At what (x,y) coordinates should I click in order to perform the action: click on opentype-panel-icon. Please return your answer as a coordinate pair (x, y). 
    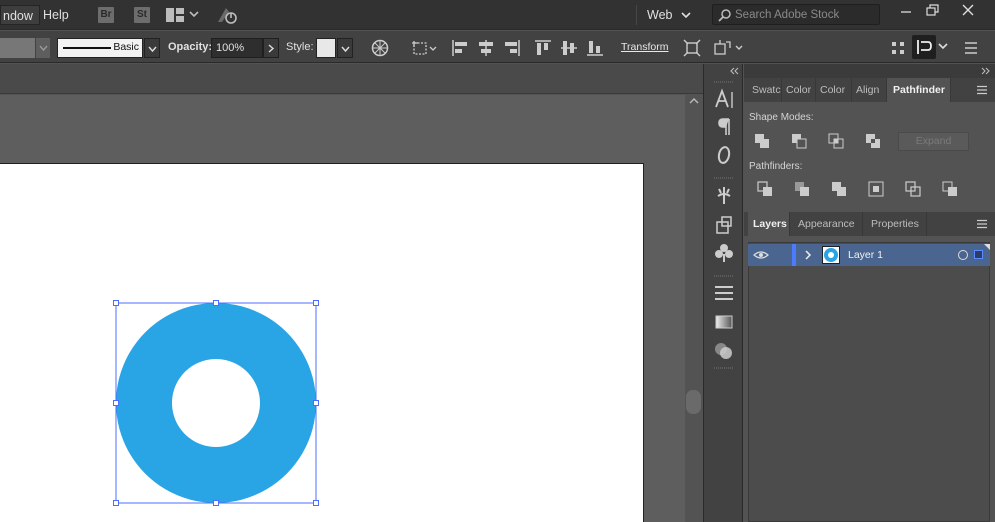
    Looking at the image, I should click on (724, 155).